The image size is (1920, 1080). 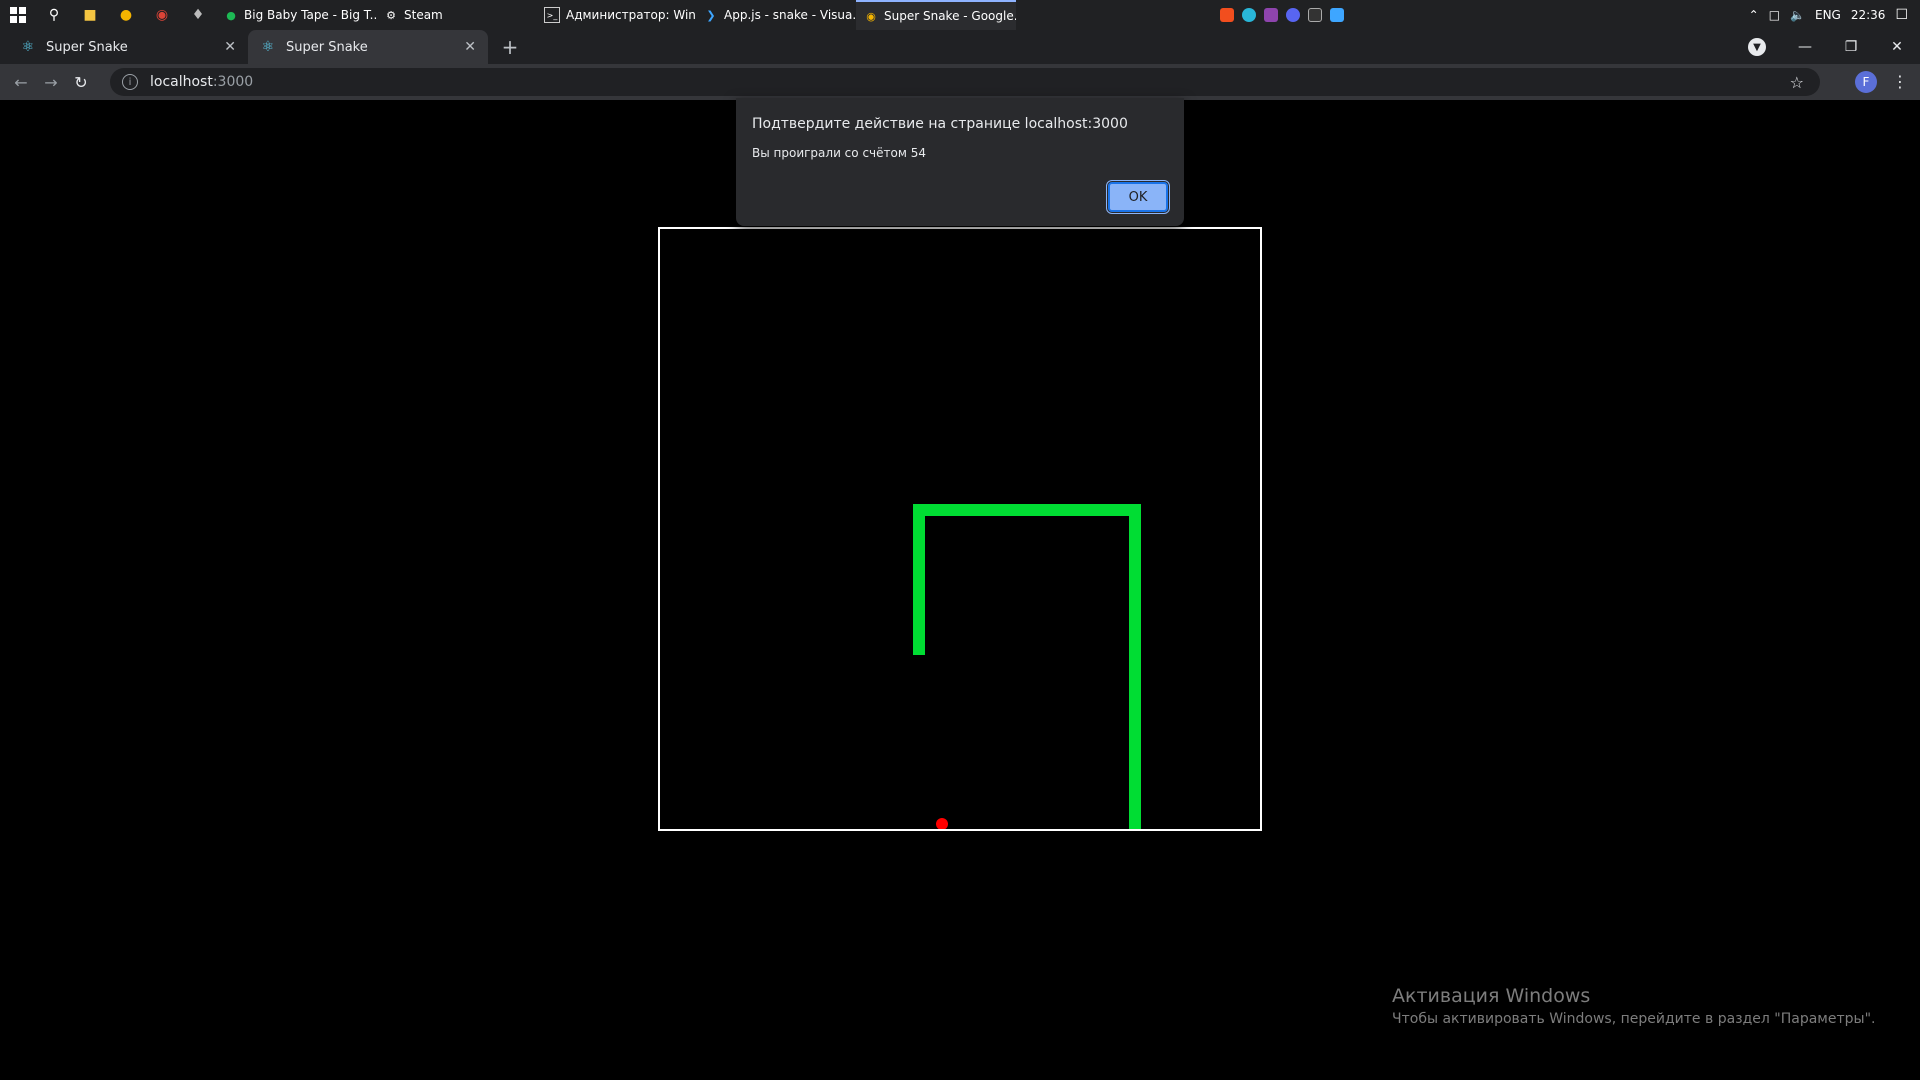 I want to click on window-controls: — ❐ ✕, so click(x=1851, y=47).